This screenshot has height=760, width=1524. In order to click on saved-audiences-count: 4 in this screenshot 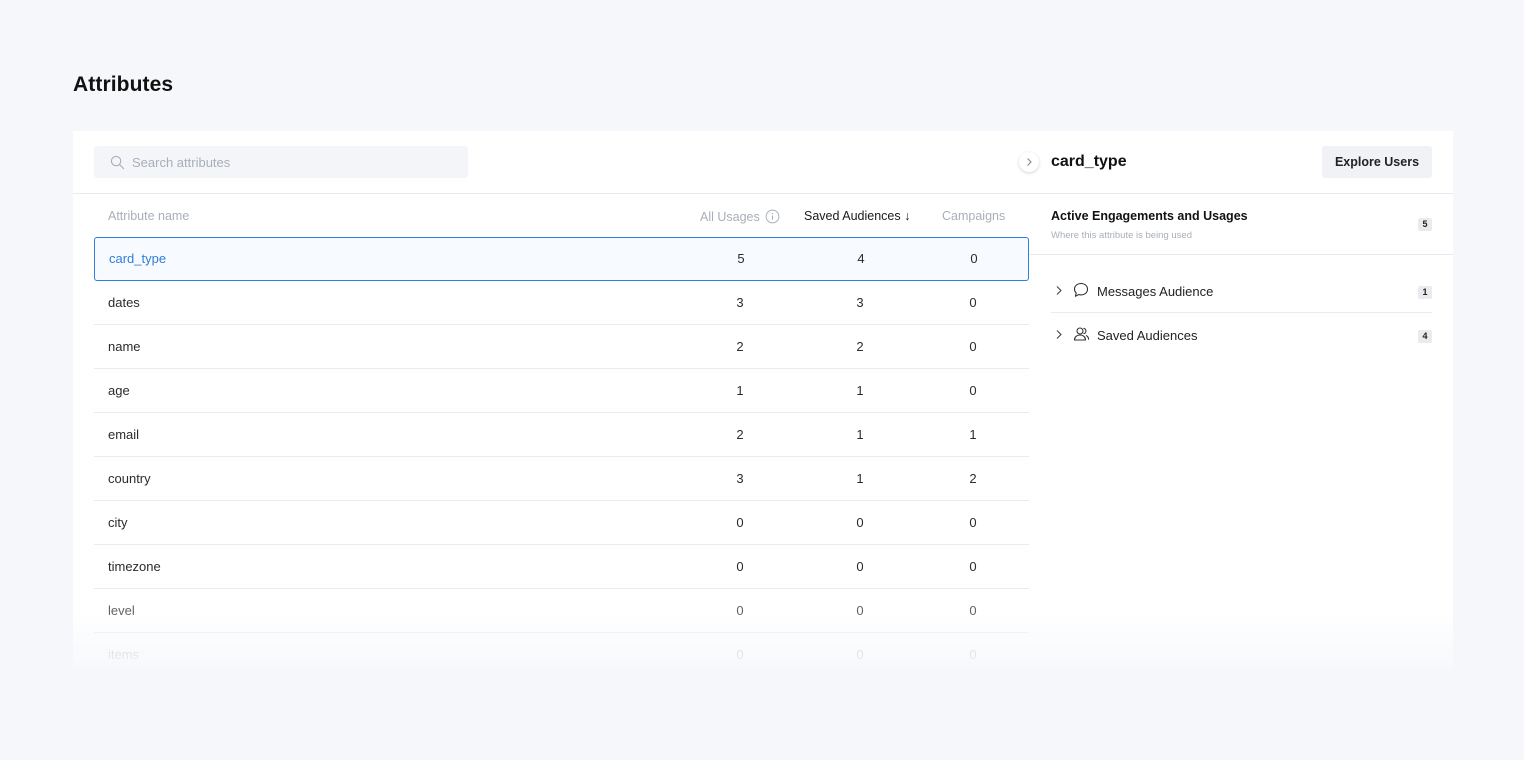, I will do `click(861, 258)`.